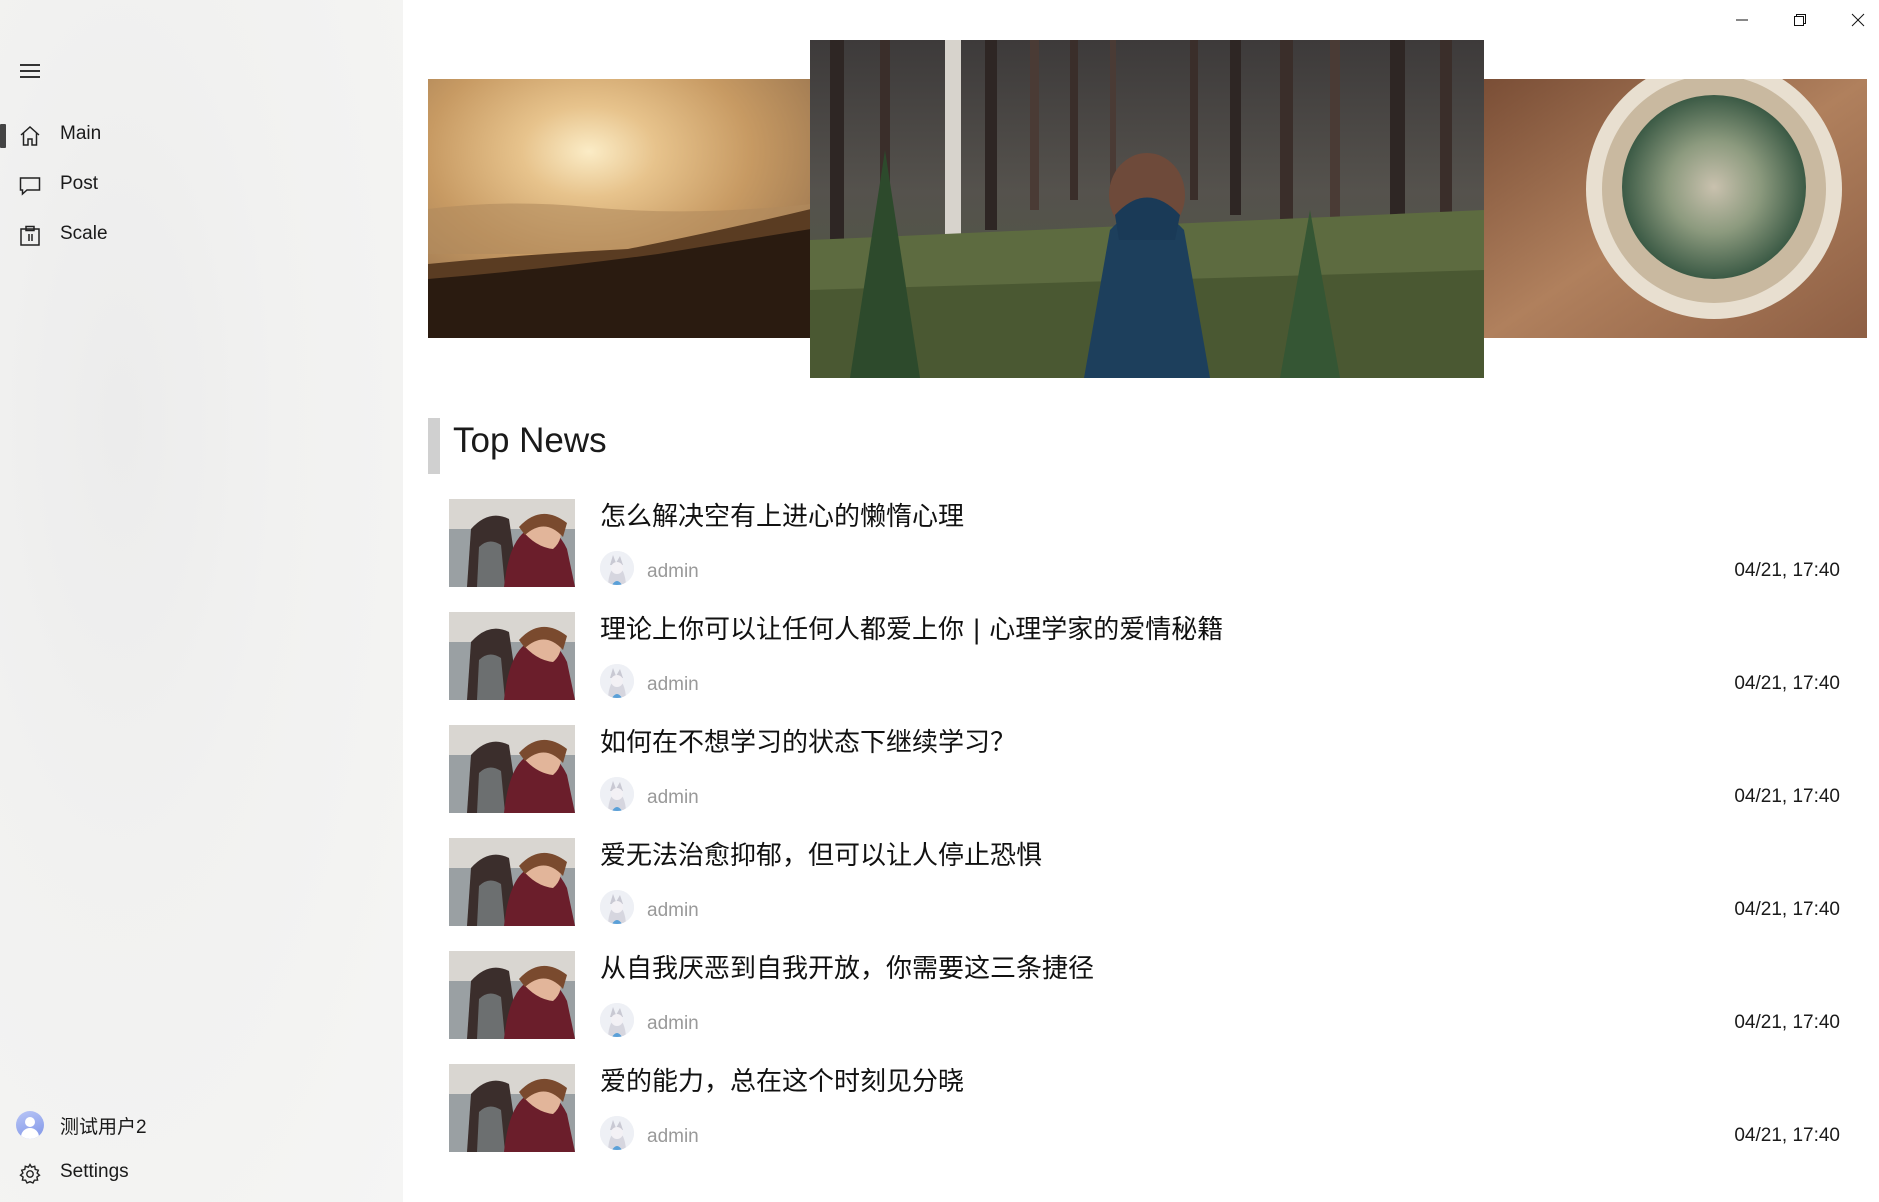 The image size is (1879, 1202). Describe the element at coordinates (847, 969) in the screenshot. I see `news-title: 从自我厌恶到自我开放，你需要这三条捷径` at that location.